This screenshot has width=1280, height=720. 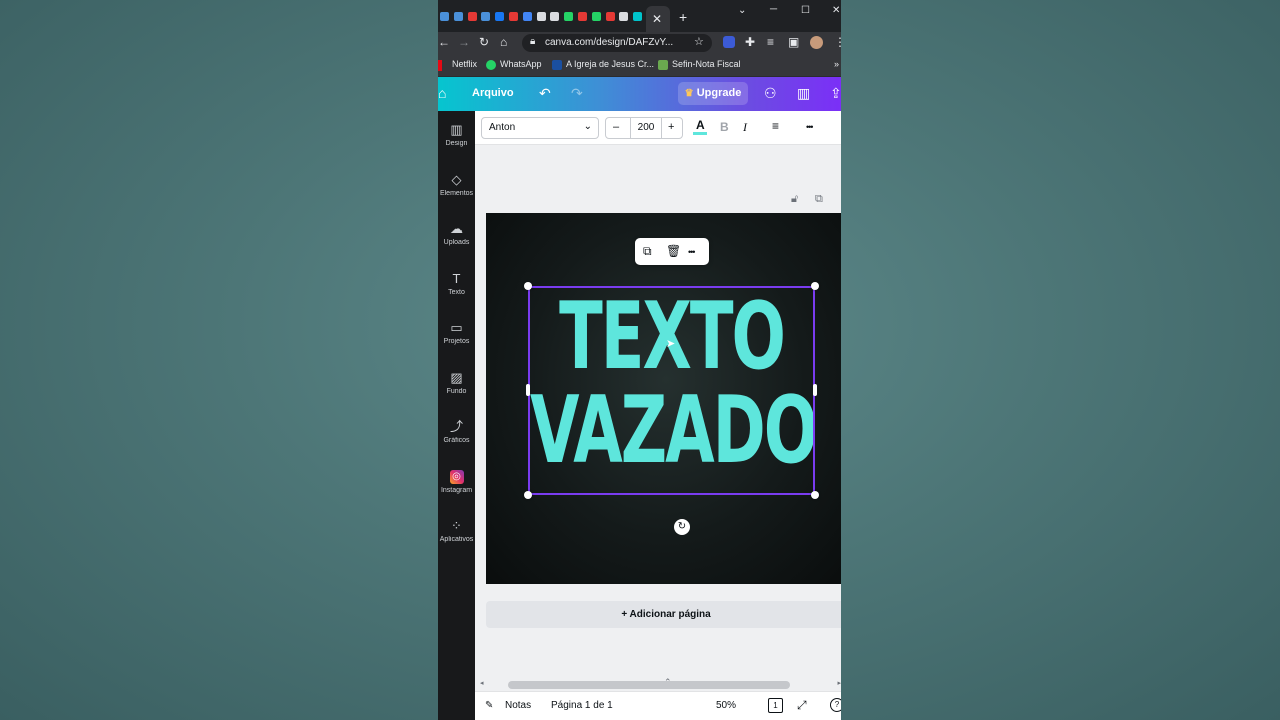 What do you see at coordinates (837, 42) in the screenshot?
I see `menu-icon: ⋮` at bounding box center [837, 42].